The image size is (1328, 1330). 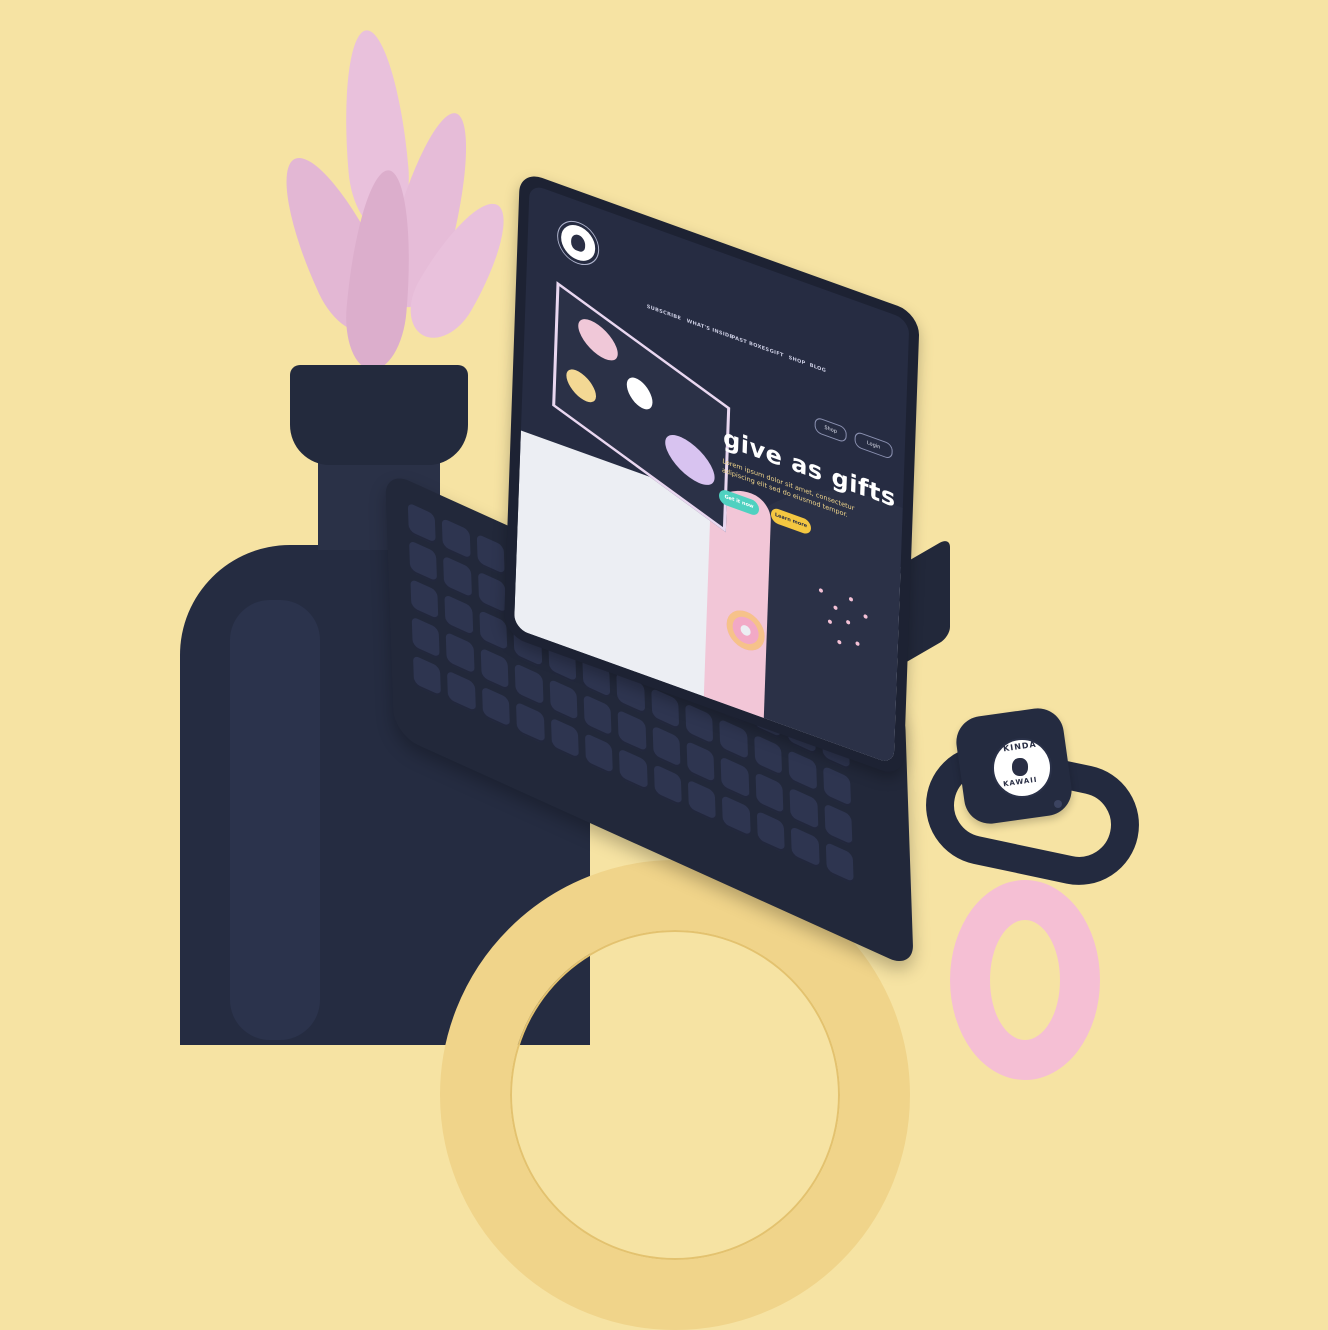 I want to click on pink-donut, so click(x=1025, y=980).